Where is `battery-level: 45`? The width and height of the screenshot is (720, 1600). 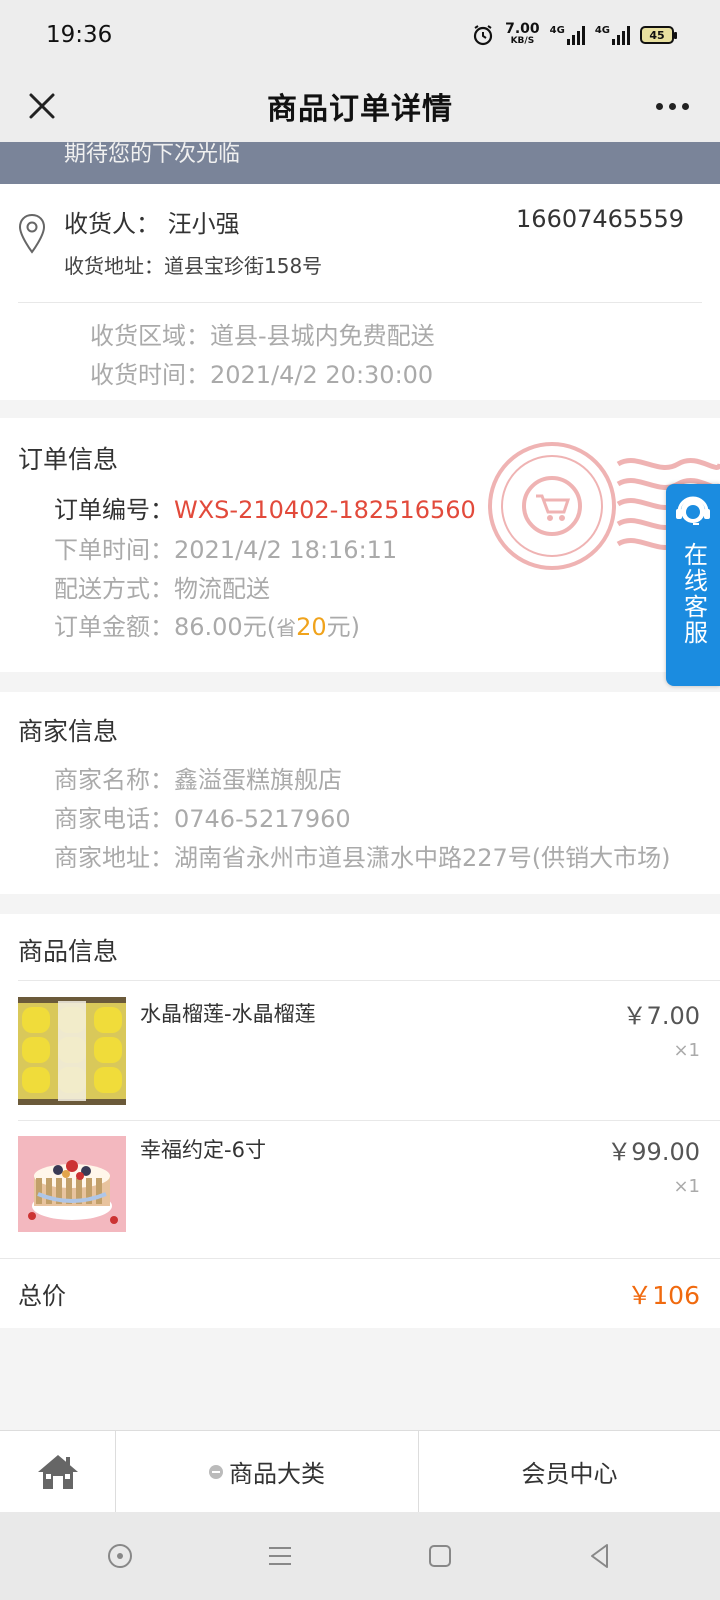 battery-level: 45 is located at coordinates (657, 35).